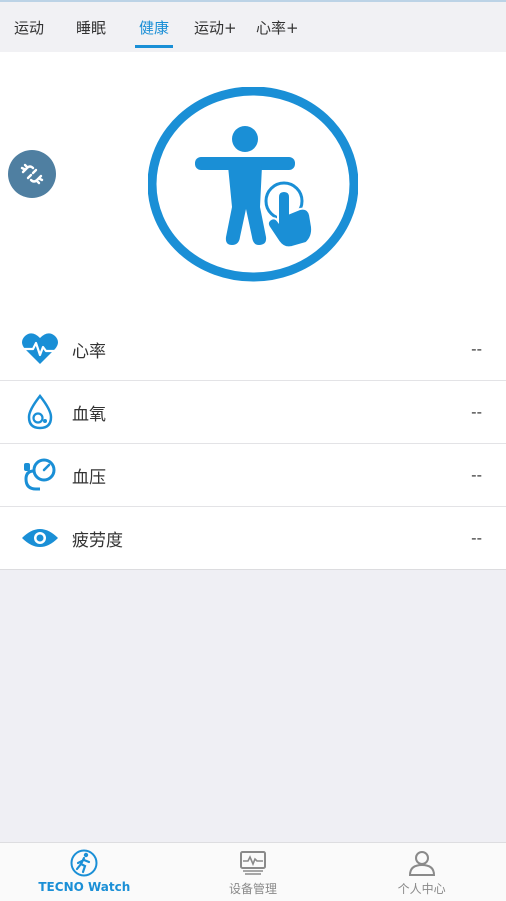 This screenshot has height=901, width=506. Describe the element at coordinates (421, 889) in the screenshot. I see `nav-label: 个人中心` at that location.